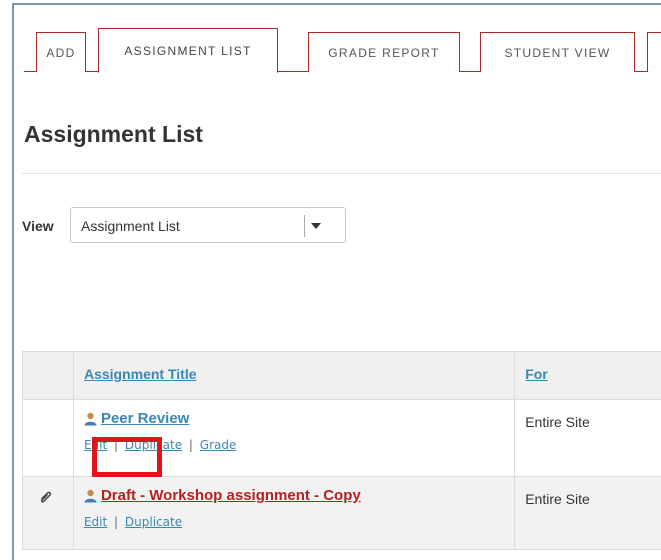 The width and height of the screenshot is (661, 560). Describe the element at coordinates (38, 226) in the screenshot. I see `view-label: View` at that location.